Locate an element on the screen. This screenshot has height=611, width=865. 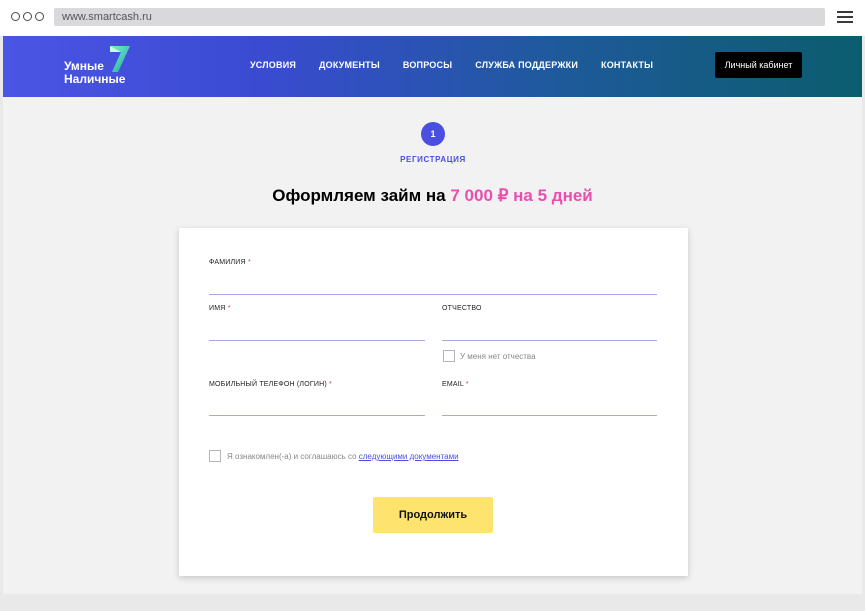
agree-checkbox is located at coordinates (215, 456).